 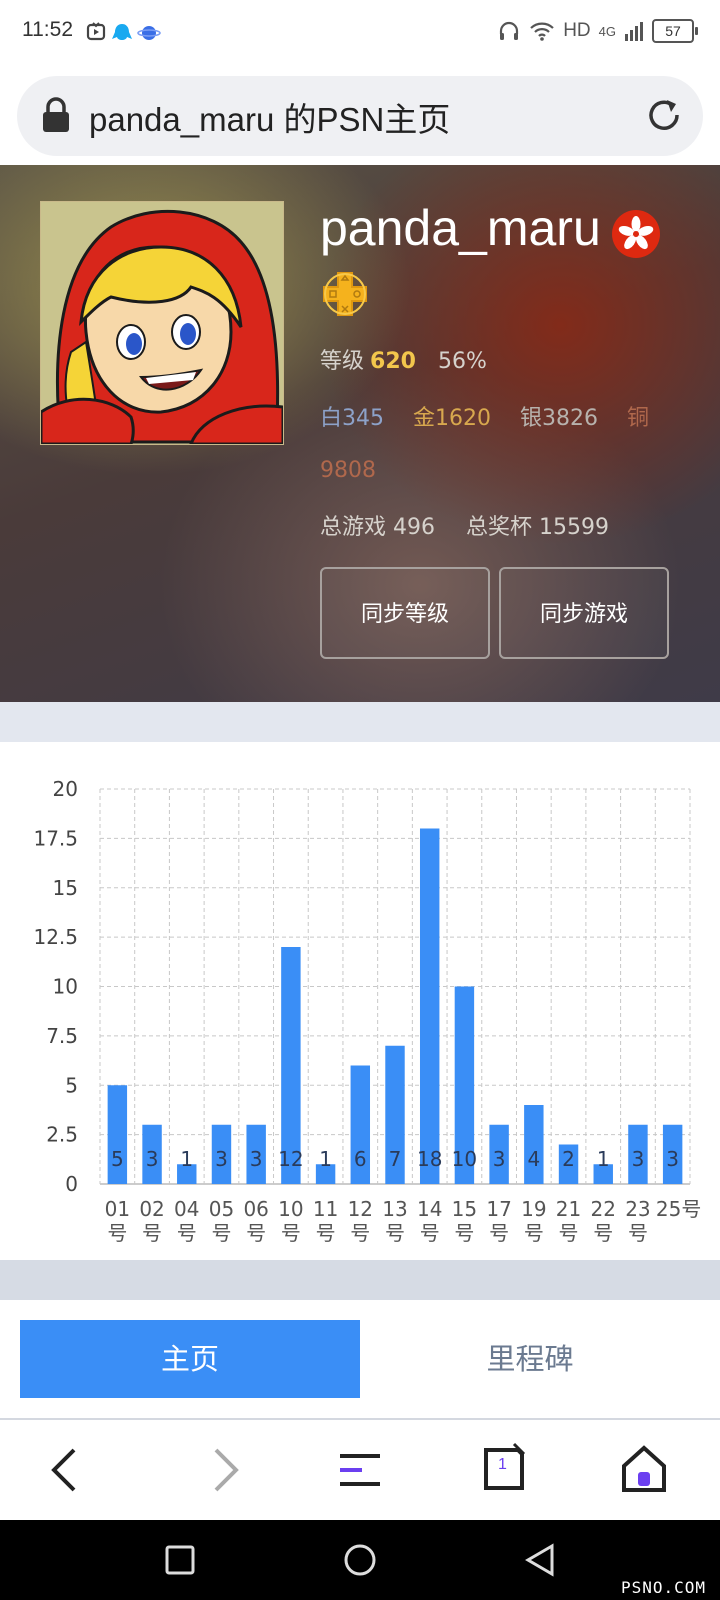 I want to click on menu-icon, so click(x=360, y=1470).